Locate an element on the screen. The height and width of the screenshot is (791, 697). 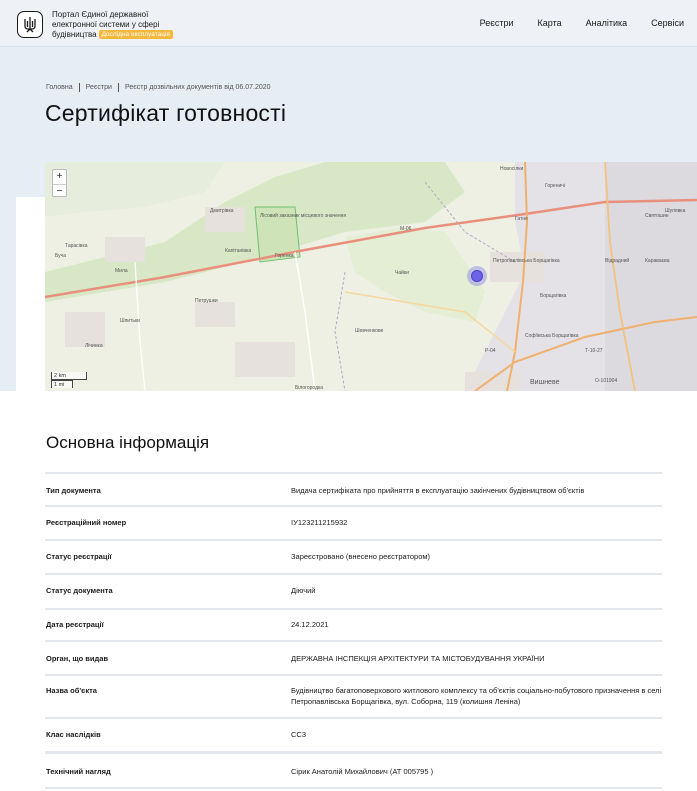
beta-badge: Дослідна експлуатація is located at coordinates (135, 34).